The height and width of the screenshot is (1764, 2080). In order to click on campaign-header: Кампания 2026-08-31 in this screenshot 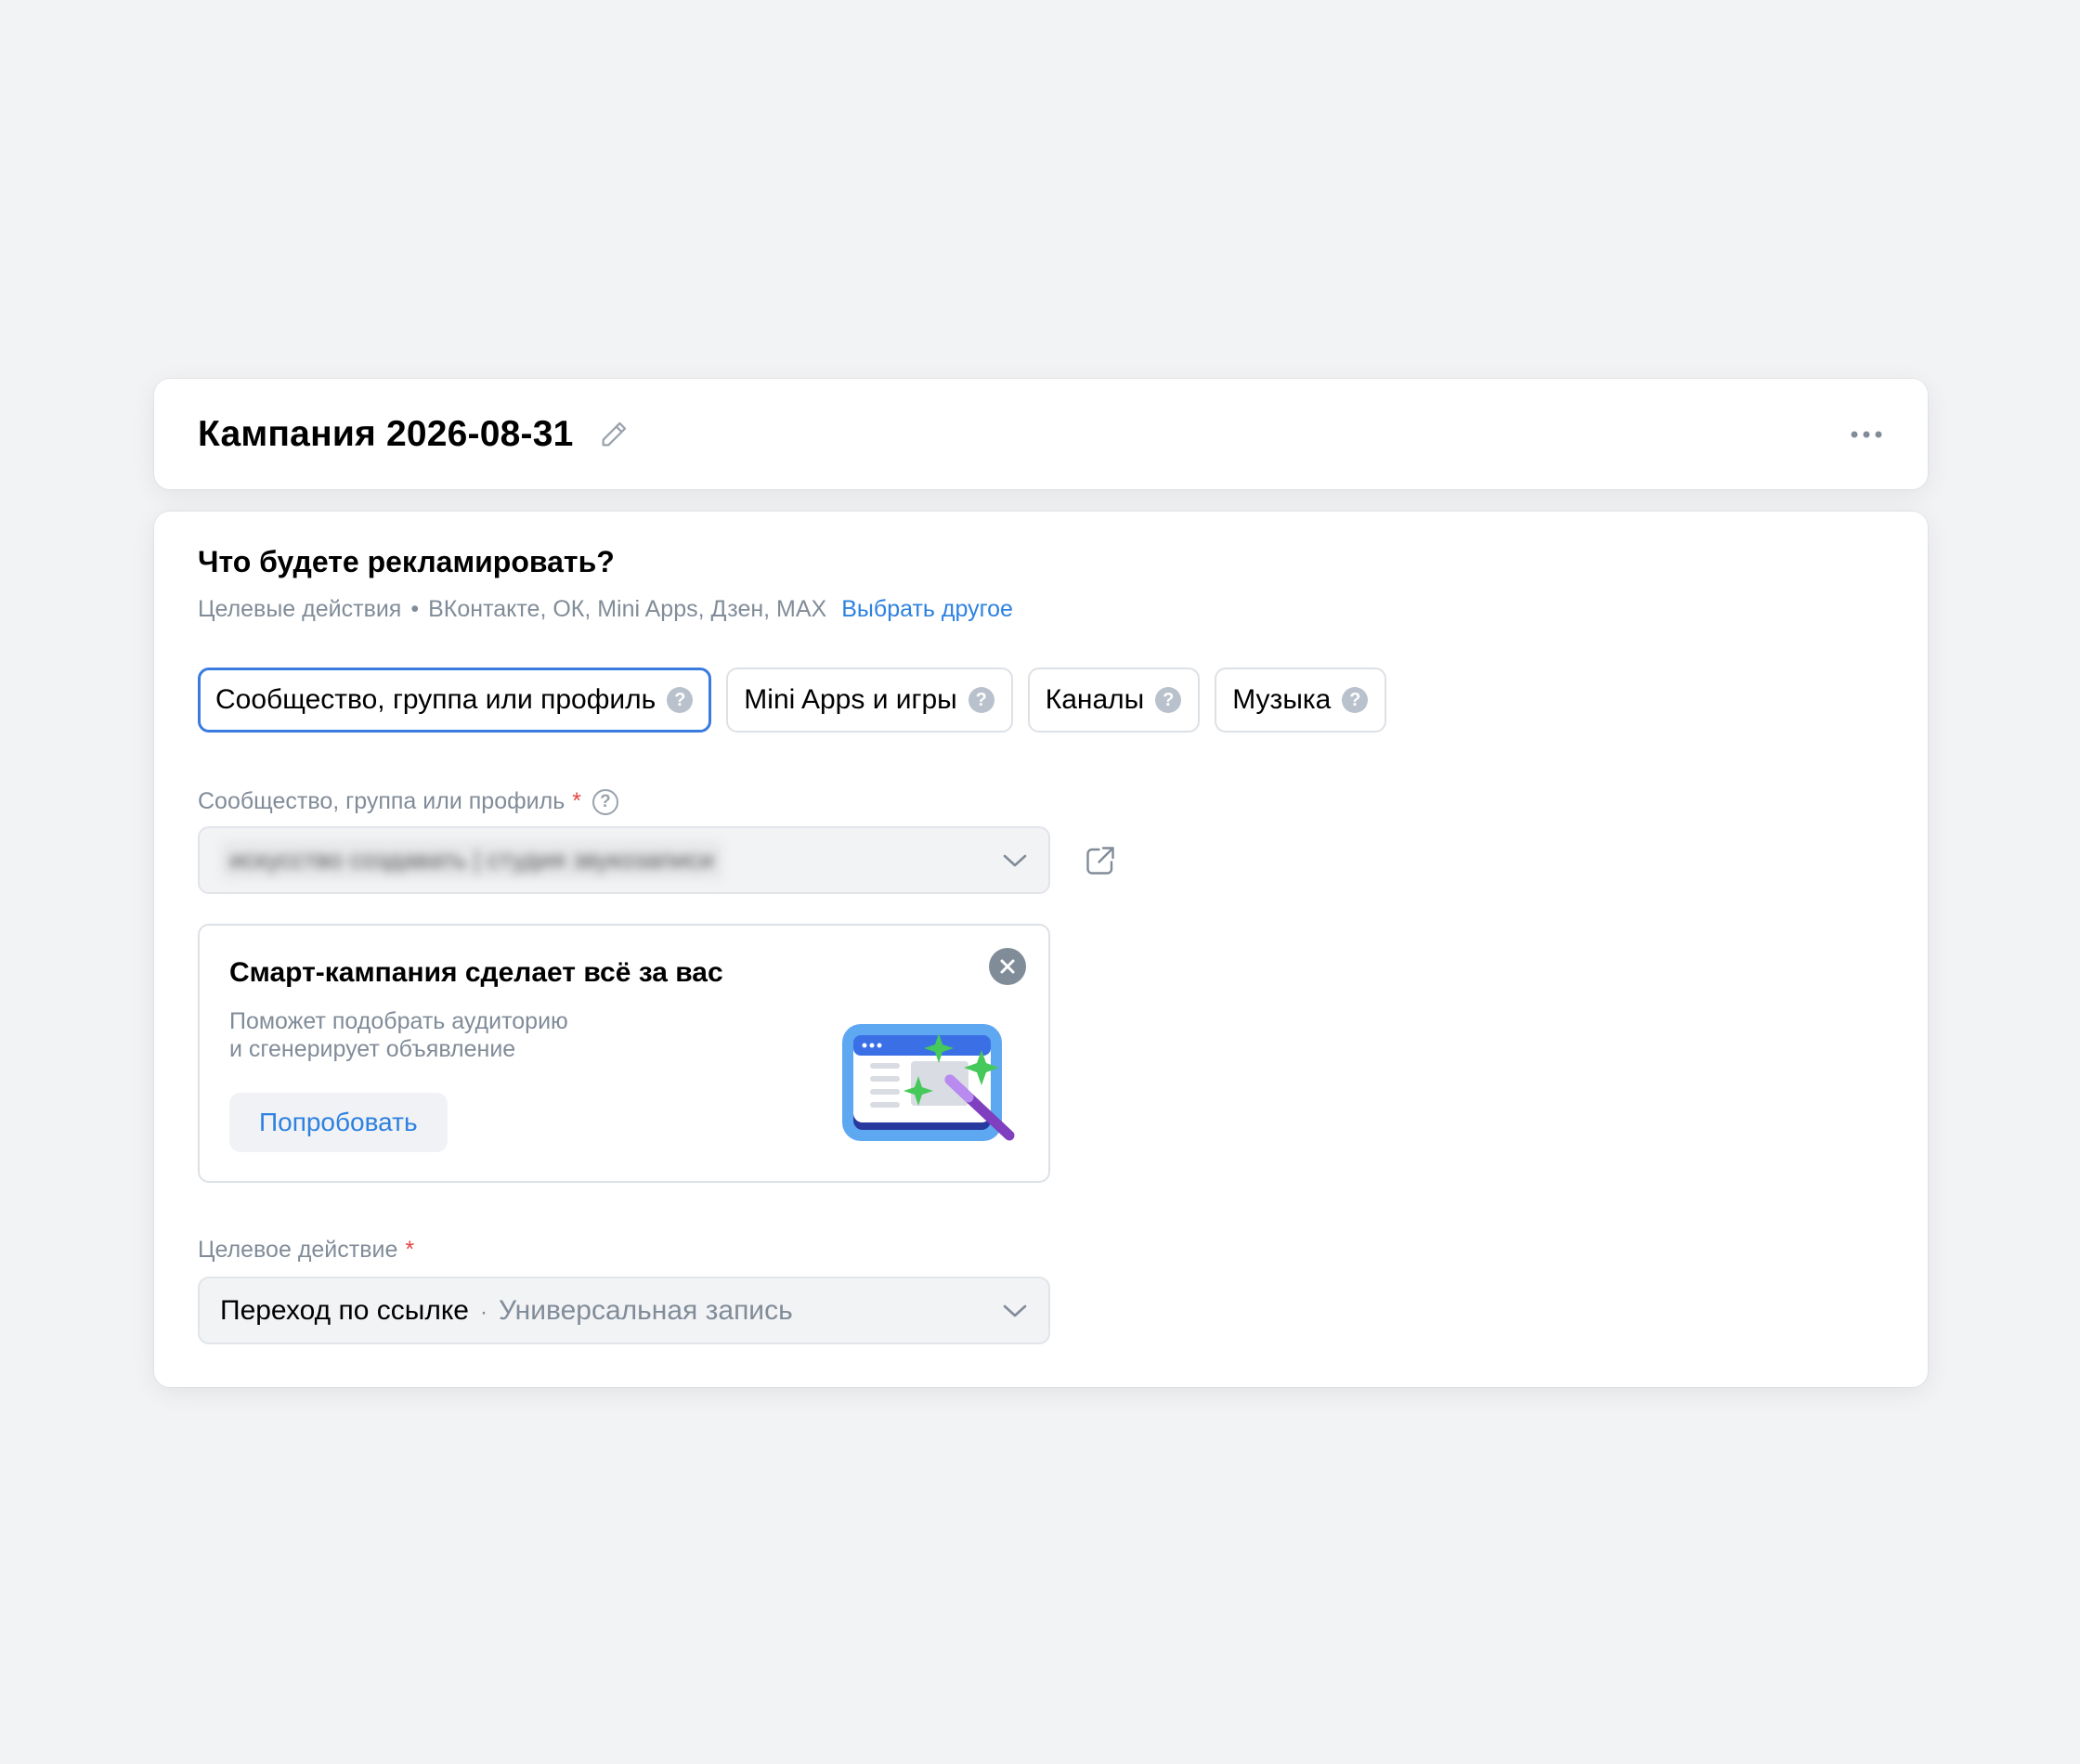, I will do `click(1041, 434)`.